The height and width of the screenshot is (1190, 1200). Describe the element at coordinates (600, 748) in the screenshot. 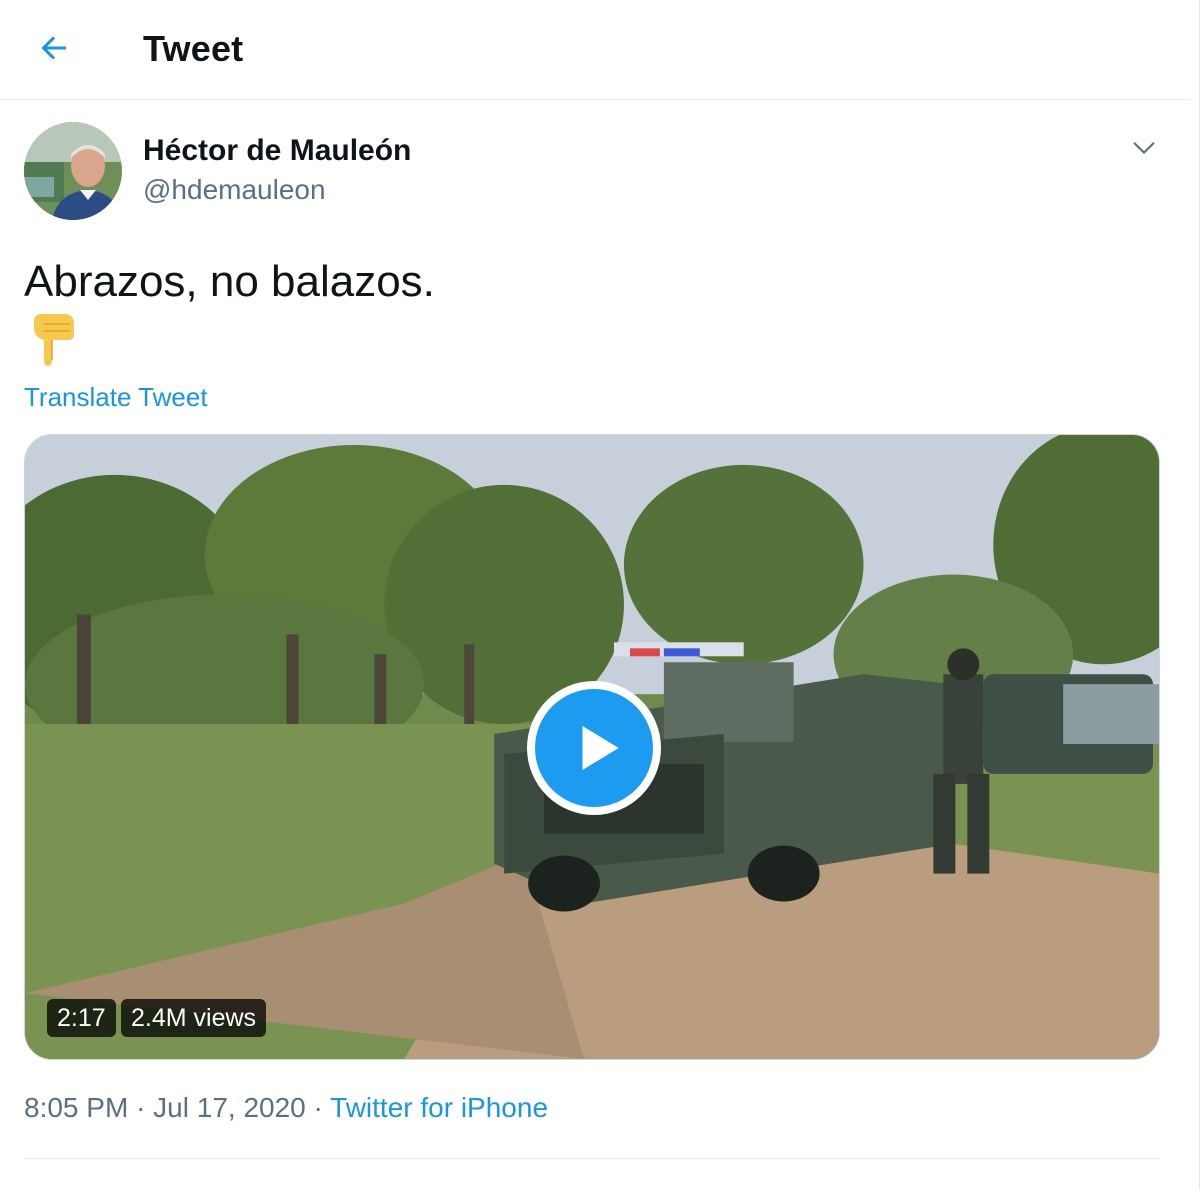

I see `play-icon` at that location.